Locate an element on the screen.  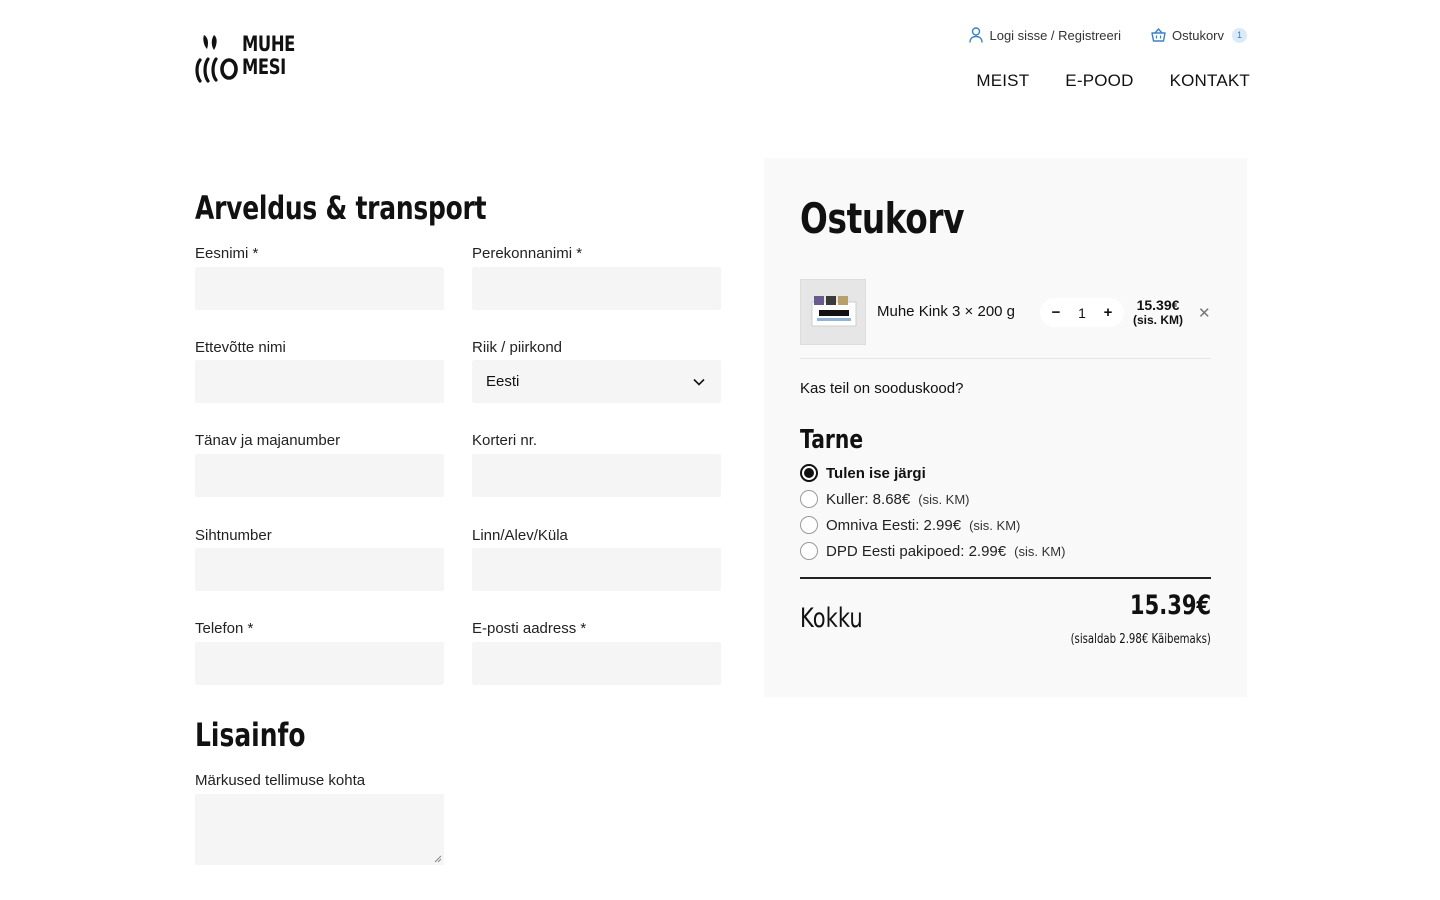
shipping-option-label: Omniva Eesti: 2.99€ is located at coordinates (894, 525).